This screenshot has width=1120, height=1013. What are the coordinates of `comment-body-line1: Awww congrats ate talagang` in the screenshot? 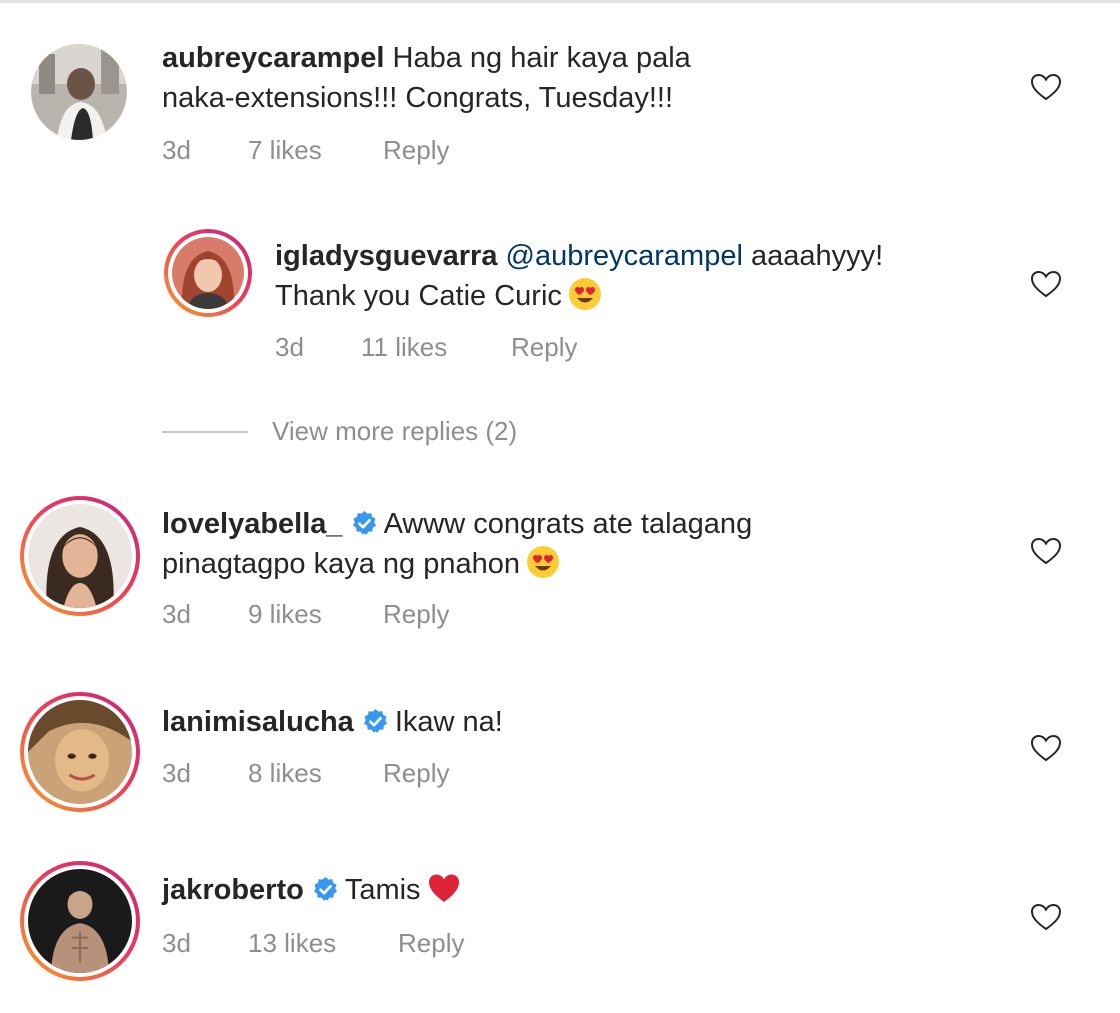 It's located at (568, 524).